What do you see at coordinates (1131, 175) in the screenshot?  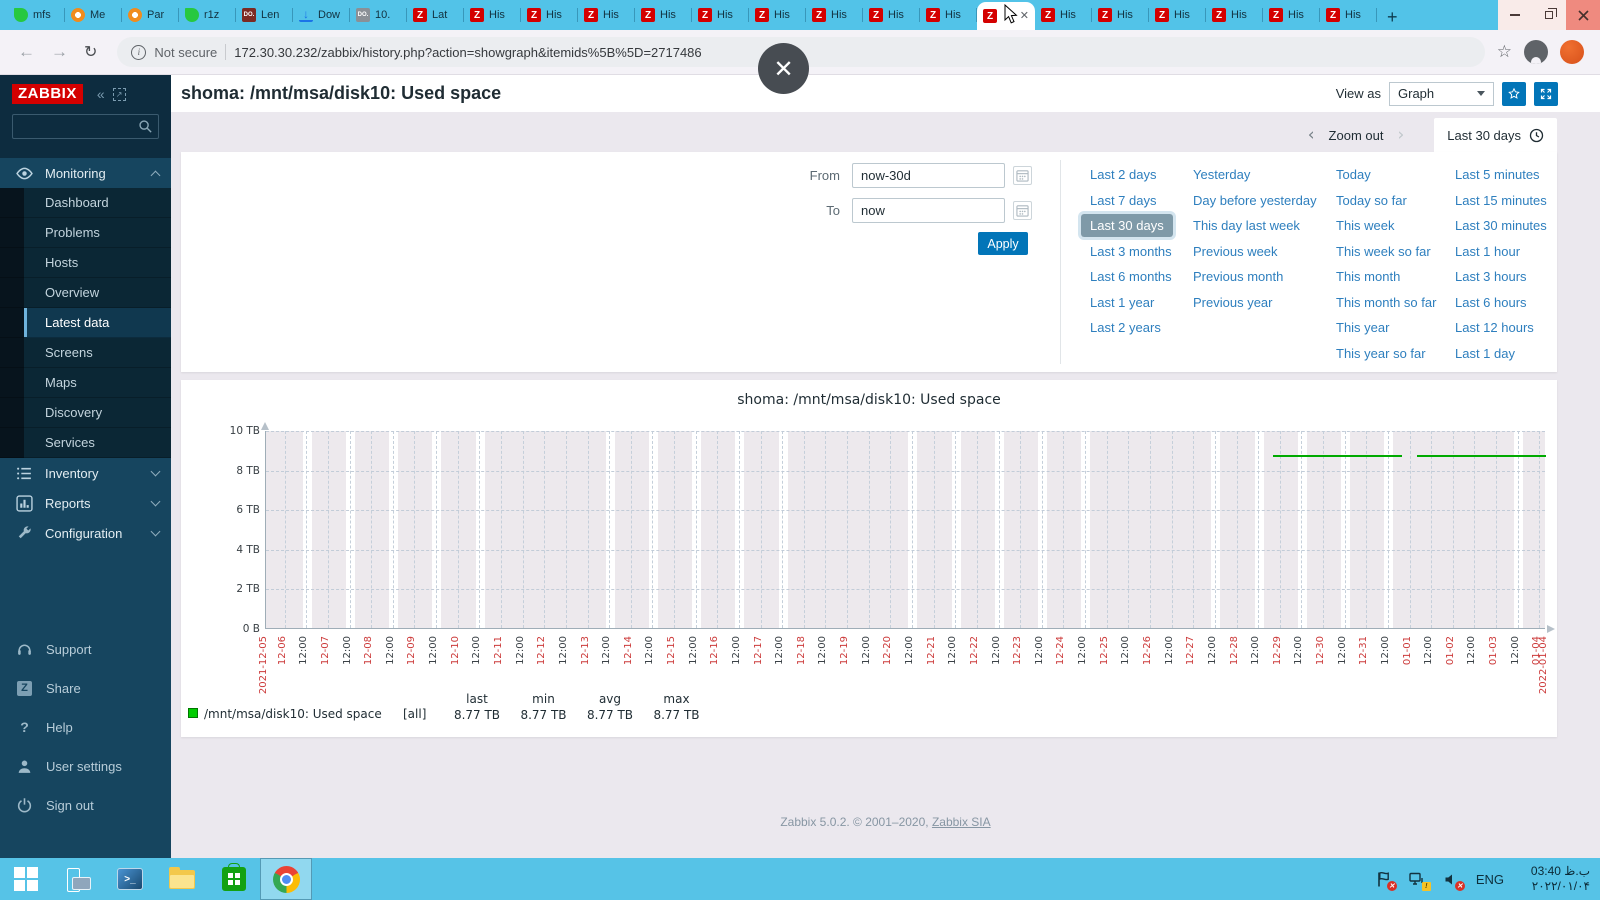 I see `quick-range-link: Last 2 days` at bounding box center [1131, 175].